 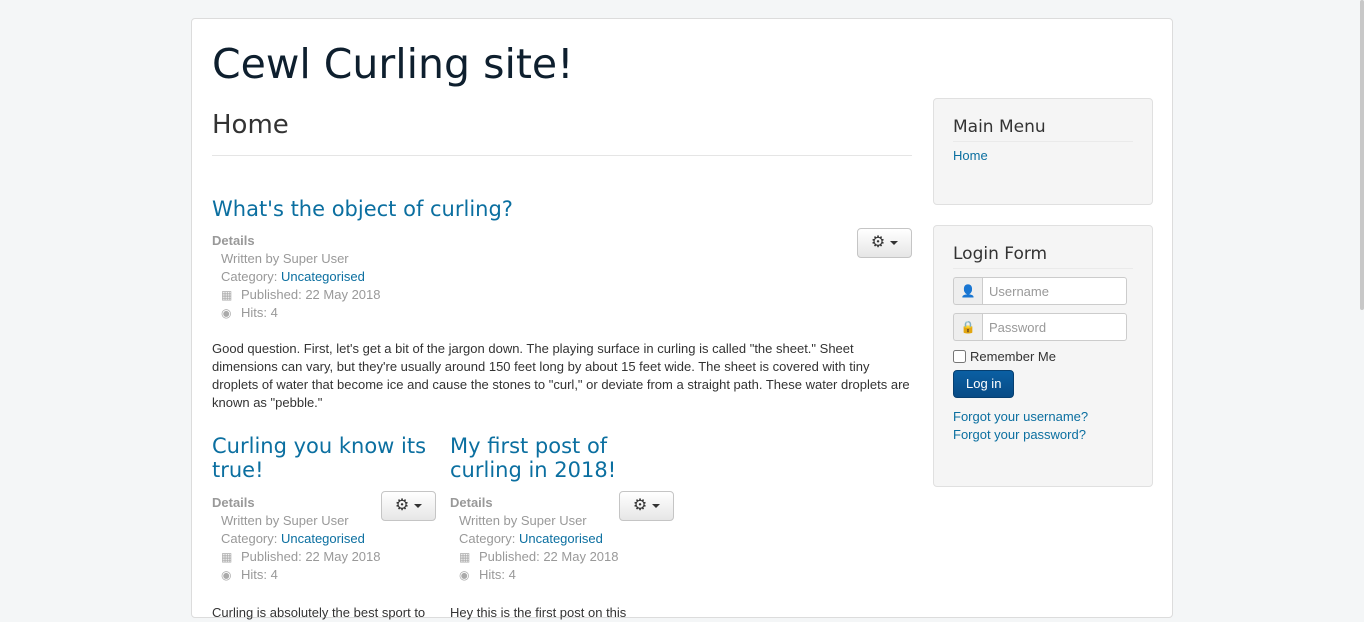 I want to click on remember-me-label: Remember Me, so click(x=1013, y=356).